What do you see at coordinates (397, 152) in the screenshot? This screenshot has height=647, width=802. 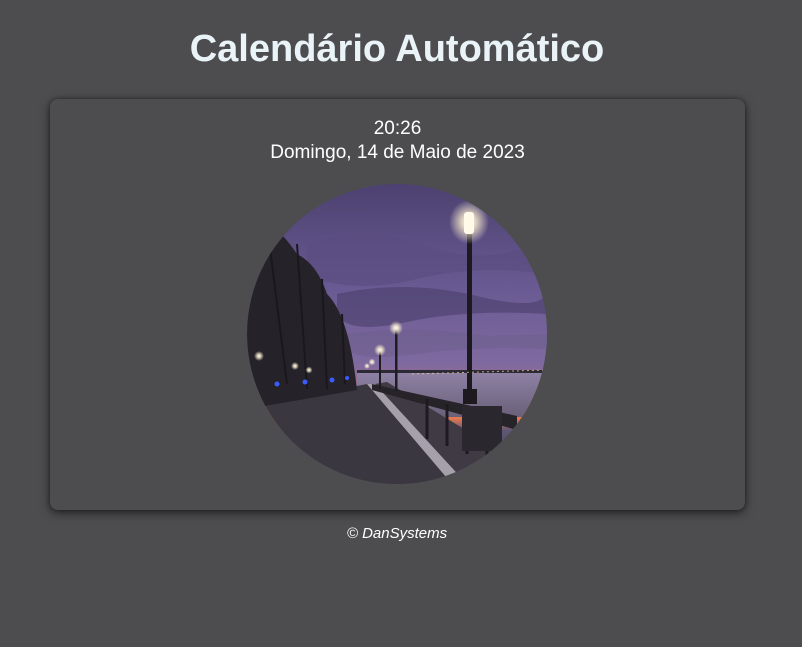 I see `current-date: Domingo, 14 de Maio de 2023` at bounding box center [397, 152].